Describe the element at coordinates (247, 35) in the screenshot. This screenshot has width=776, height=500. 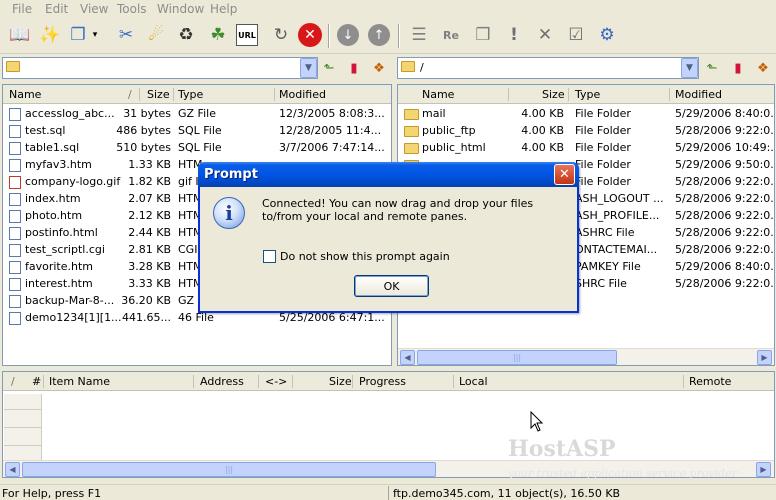
I see `url-icon: URL` at that location.